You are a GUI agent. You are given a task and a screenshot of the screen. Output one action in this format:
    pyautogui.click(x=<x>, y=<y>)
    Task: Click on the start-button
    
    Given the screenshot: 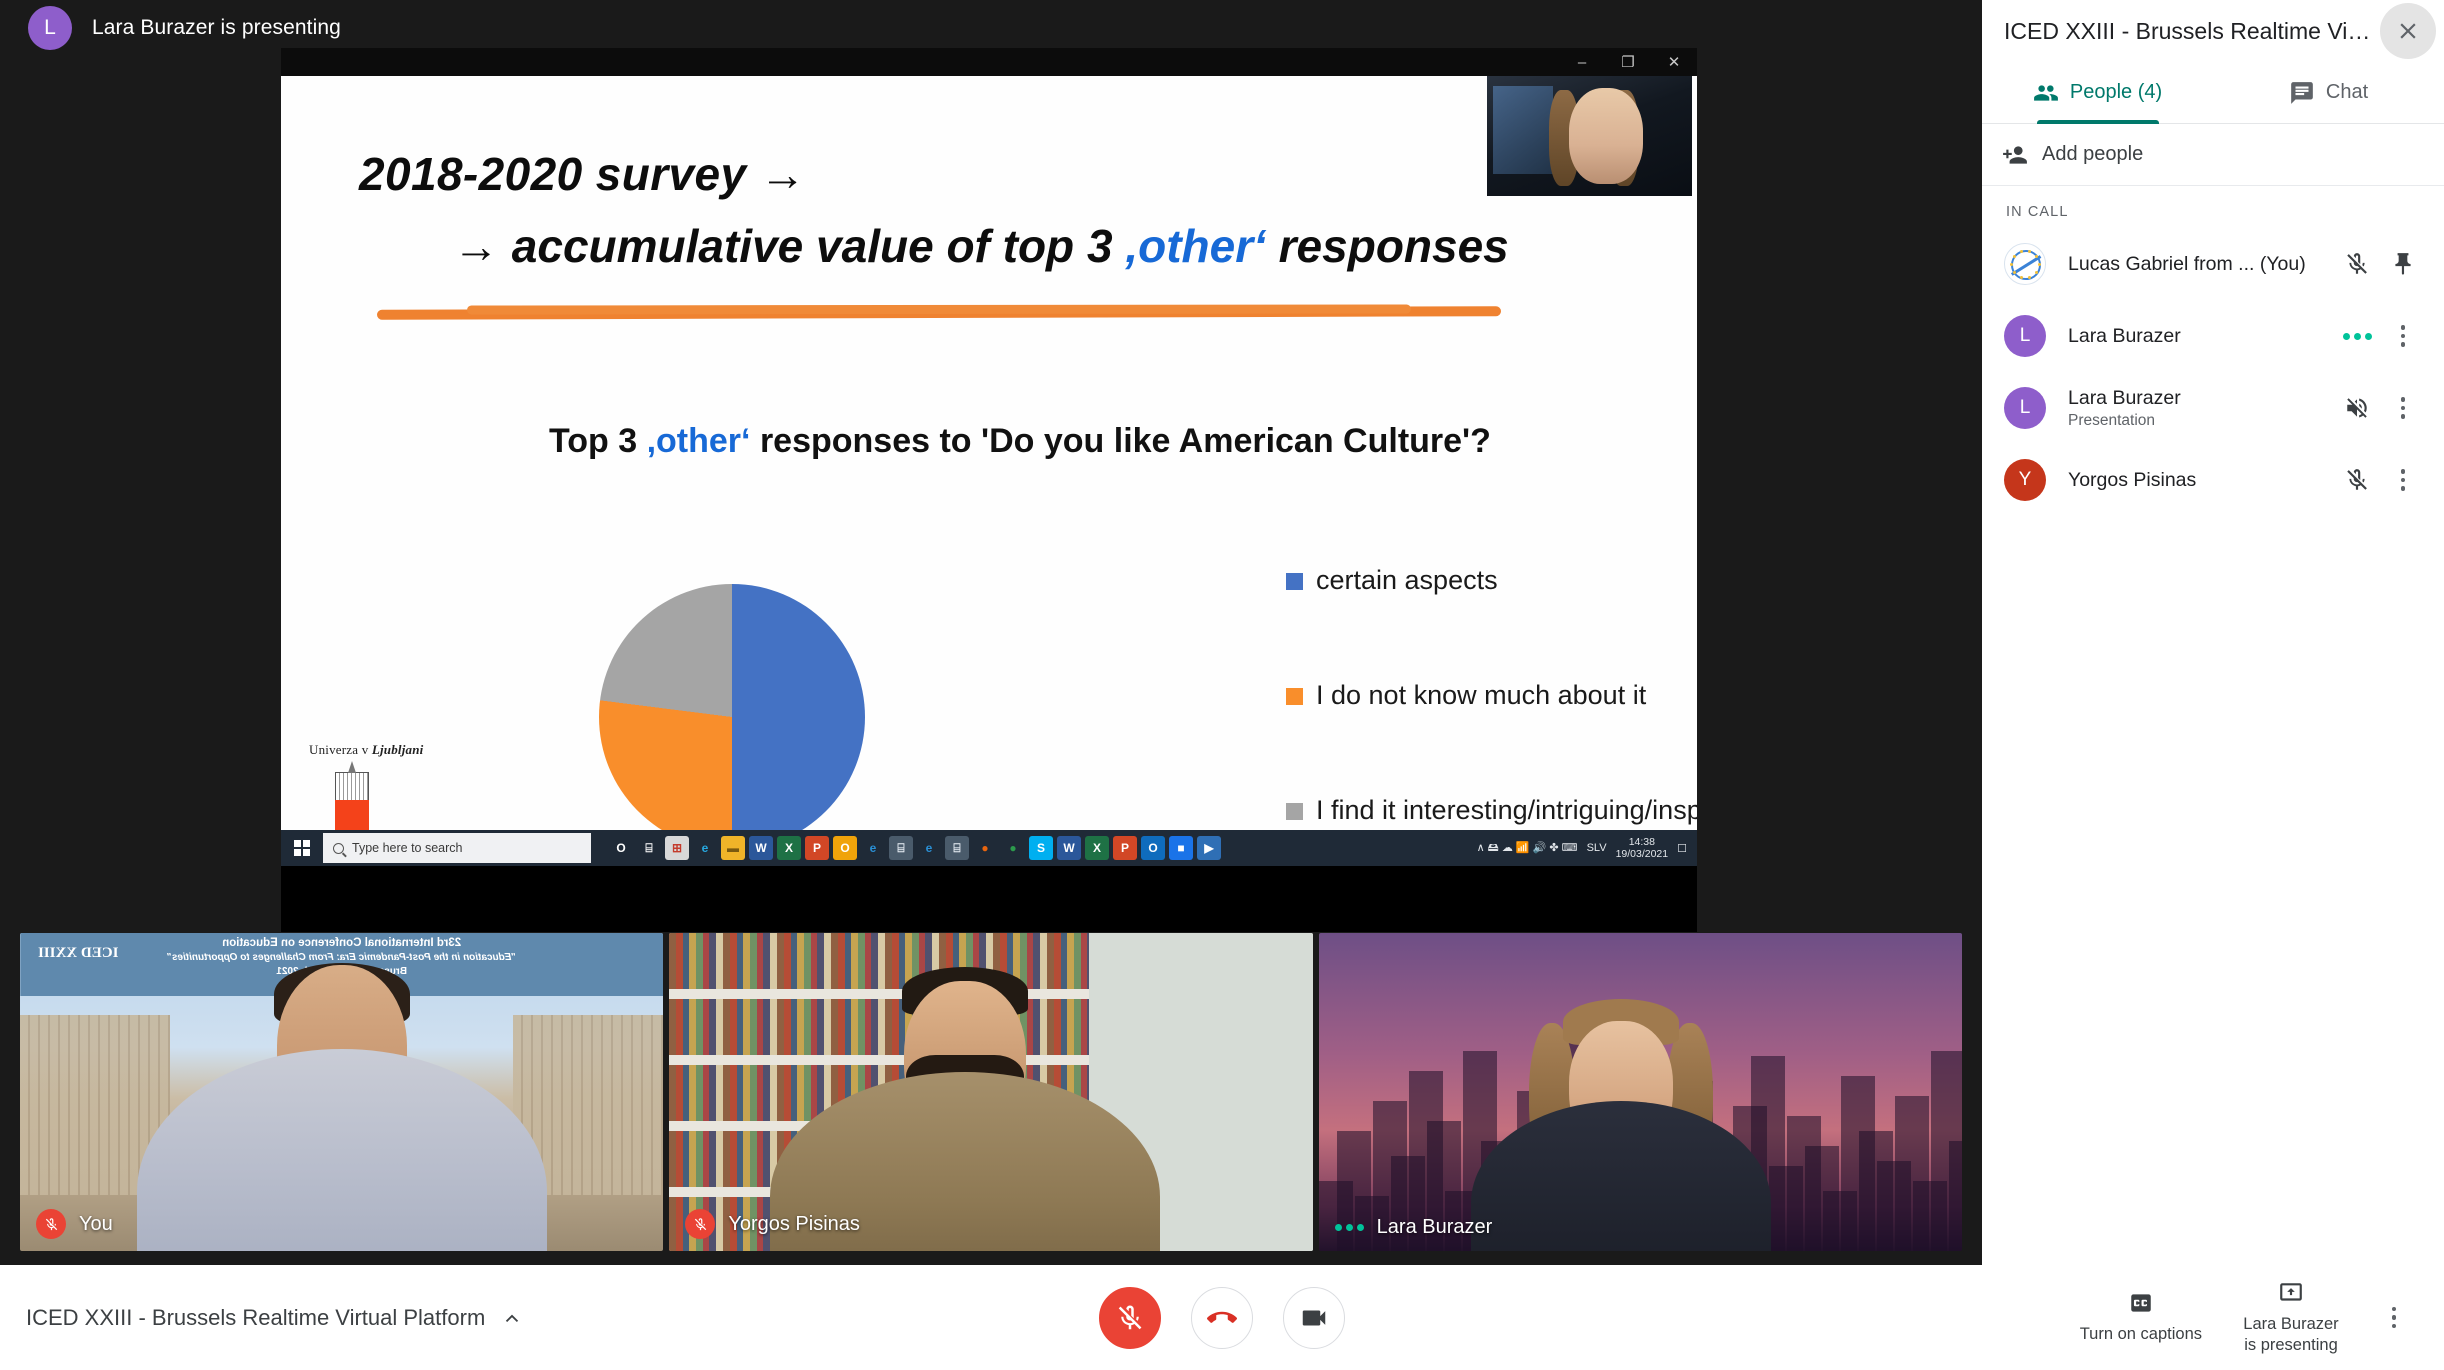 What is the action you would take?
    pyautogui.click(x=302, y=848)
    